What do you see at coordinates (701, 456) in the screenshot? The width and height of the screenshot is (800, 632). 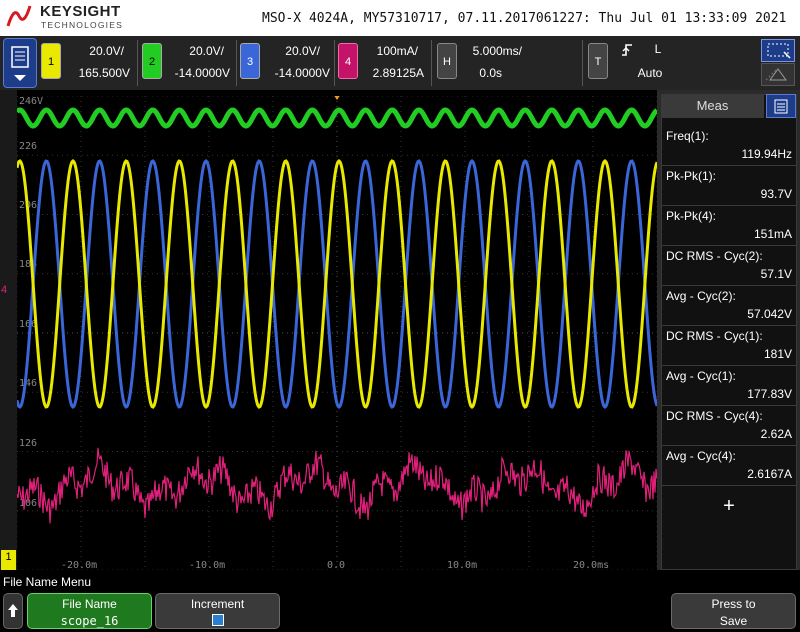 I see `measurement-label: Avg - Cyc(4):` at bounding box center [701, 456].